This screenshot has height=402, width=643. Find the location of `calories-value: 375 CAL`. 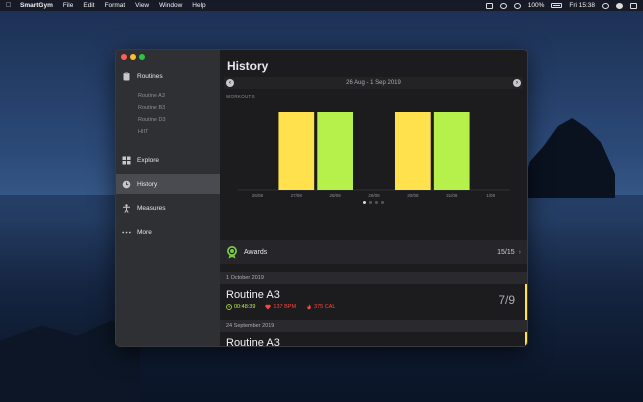

calories-value: 375 CAL is located at coordinates (325, 307).